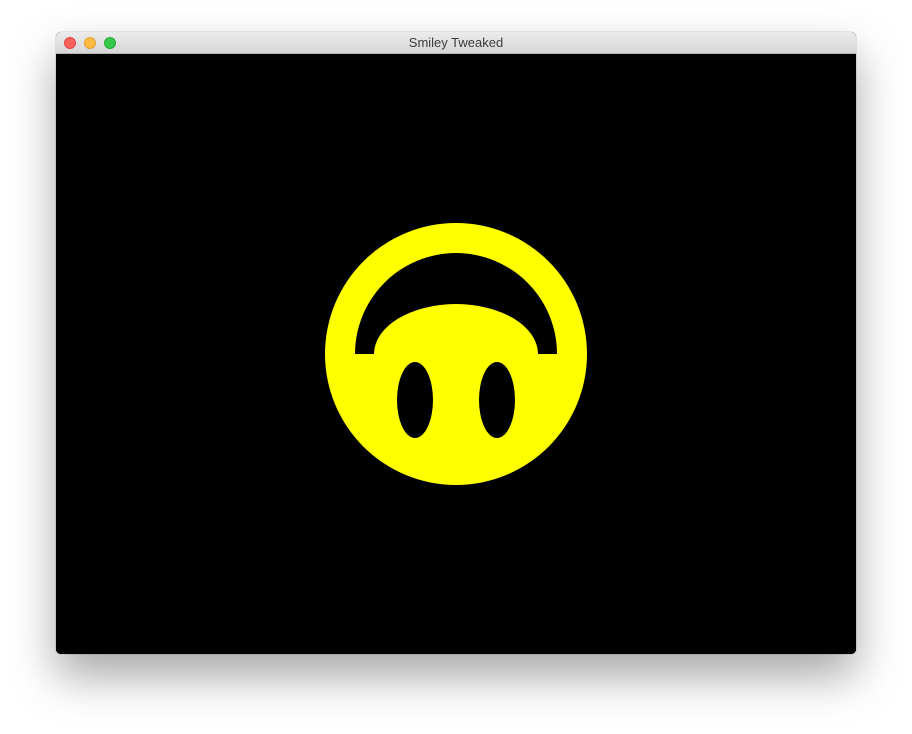 The width and height of the screenshot is (912, 734). I want to click on left-eye, so click(415, 400).